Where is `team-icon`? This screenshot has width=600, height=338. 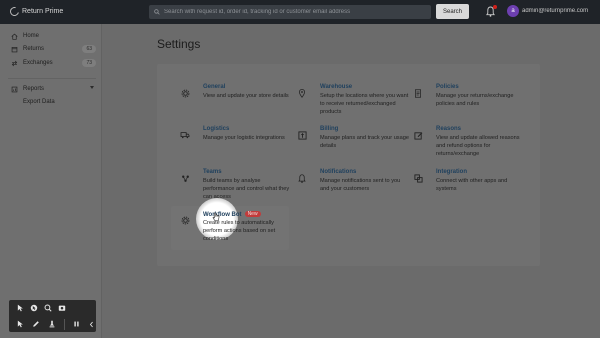 team-icon is located at coordinates (185, 178).